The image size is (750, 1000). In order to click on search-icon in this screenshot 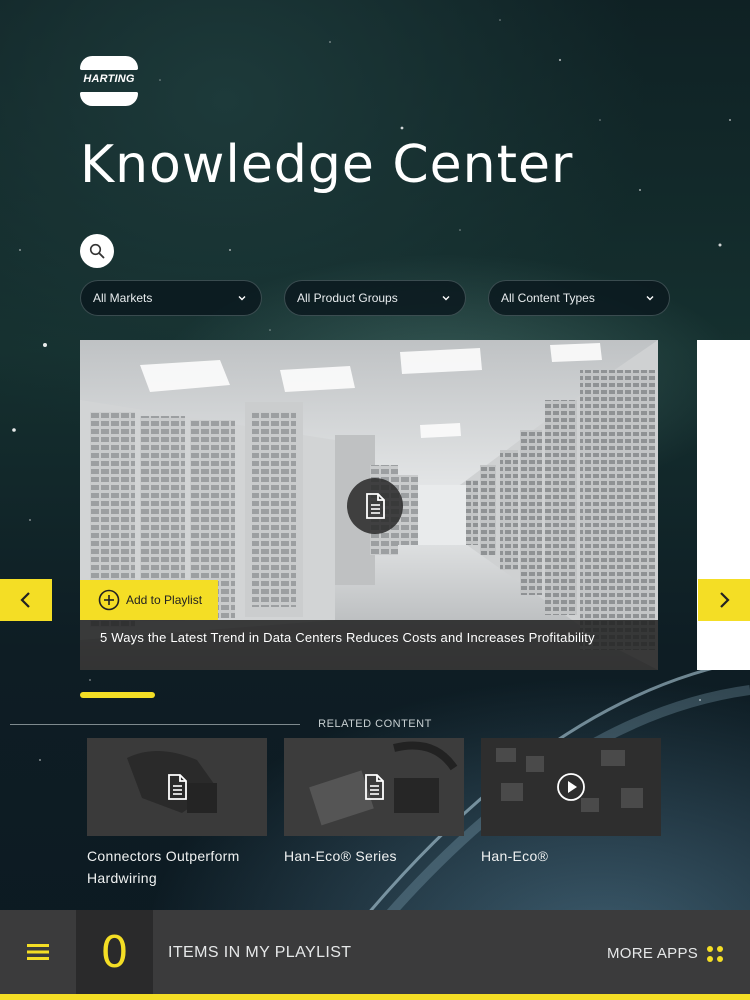, I will do `click(97, 251)`.